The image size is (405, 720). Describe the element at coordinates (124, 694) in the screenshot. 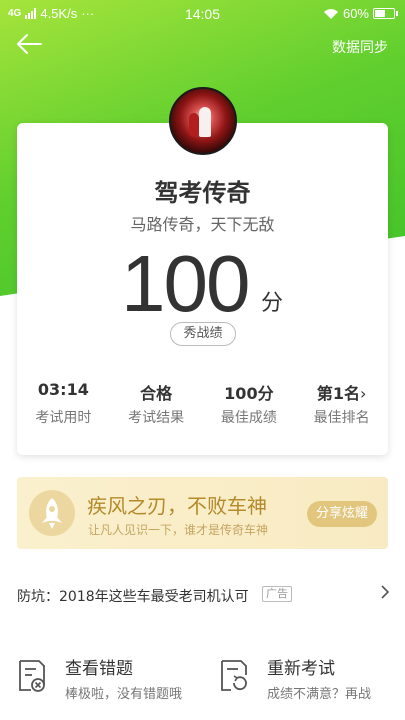

I see `action-subtitle: 棒极啦，没有错题哦` at that location.